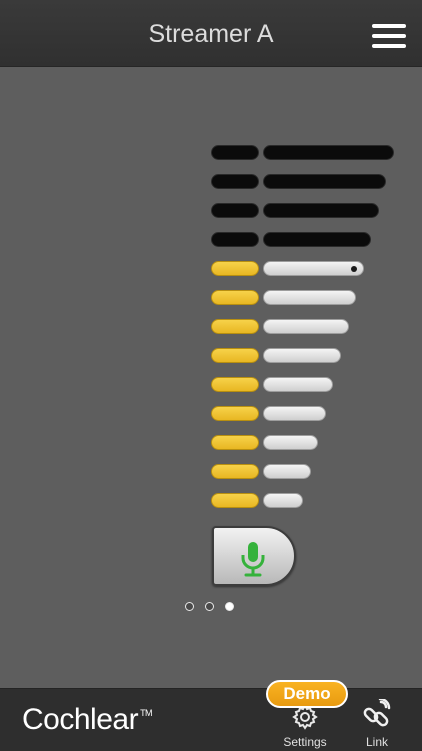  Describe the element at coordinates (235, 239) in the screenshot. I see `volume-level-10-indicator` at that location.